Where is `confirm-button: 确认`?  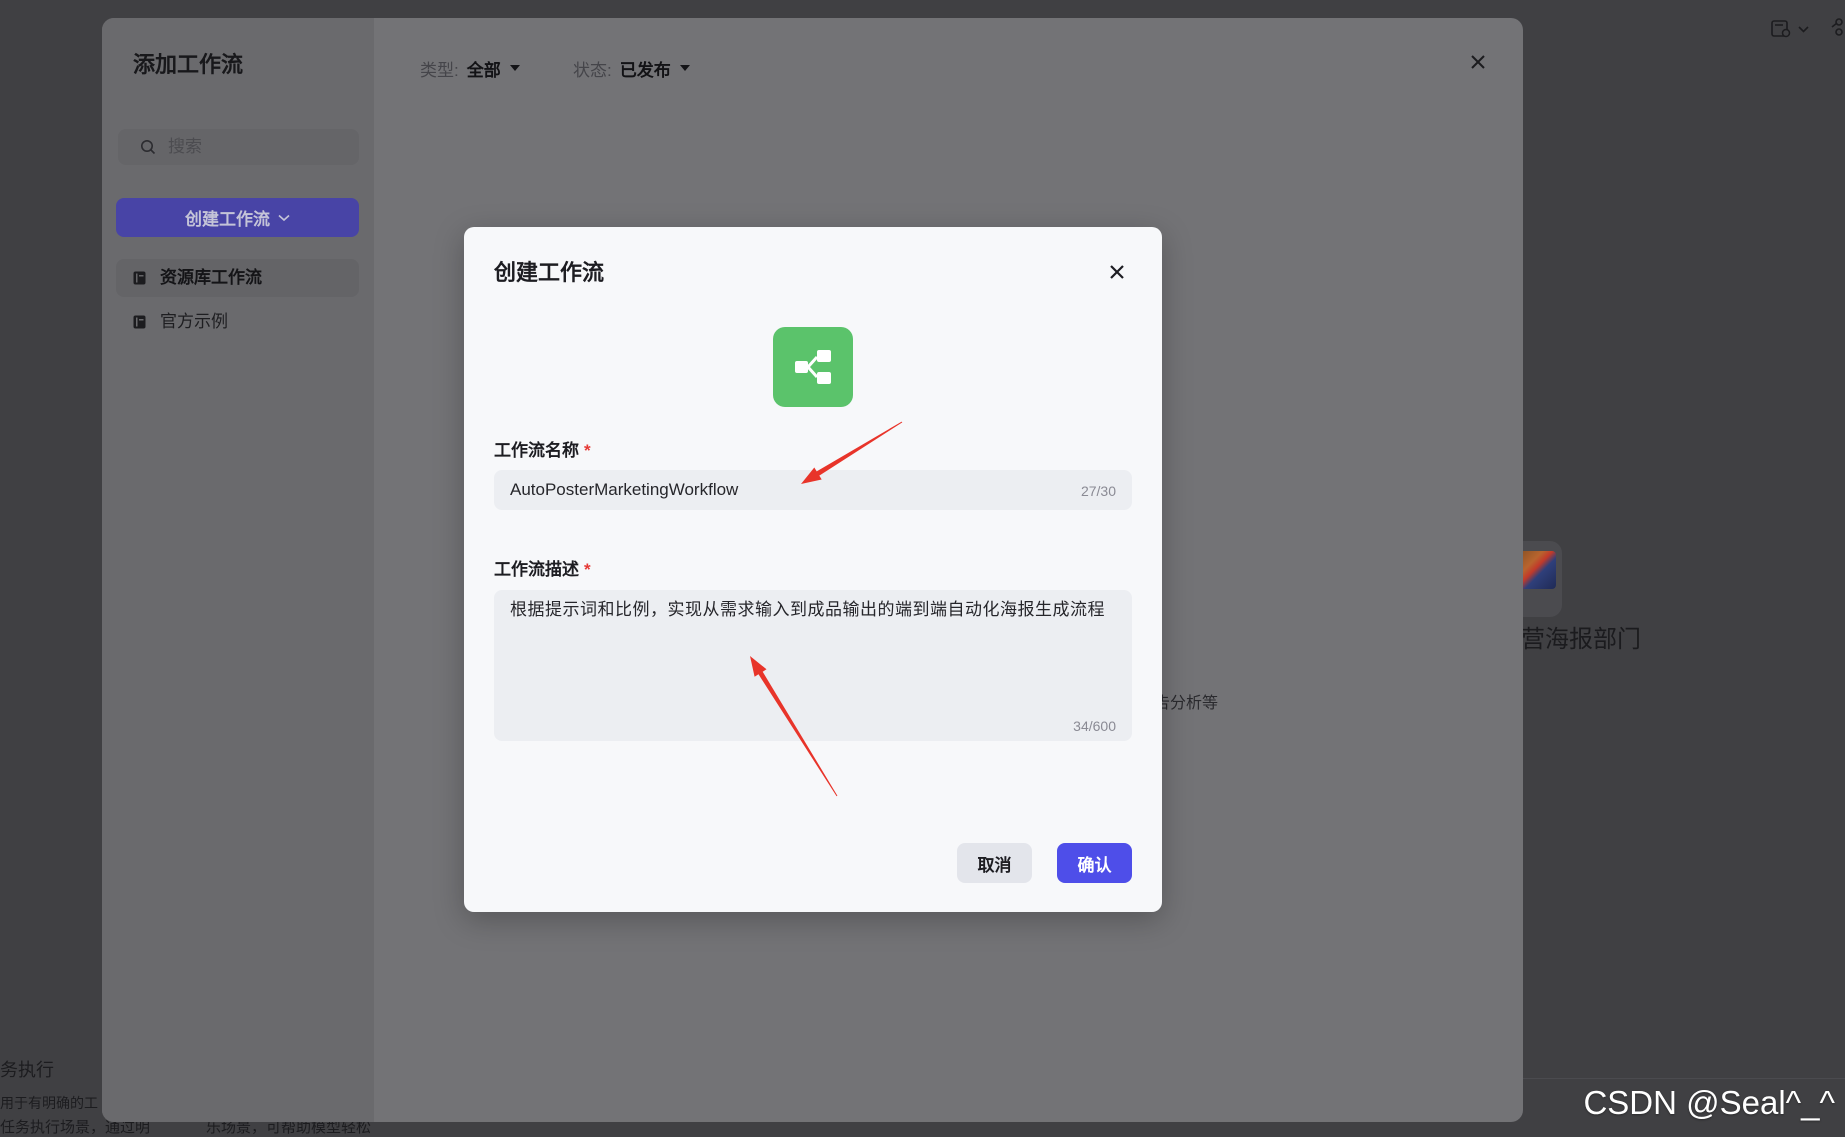
confirm-button: 确认 is located at coordinates (1094, 863).